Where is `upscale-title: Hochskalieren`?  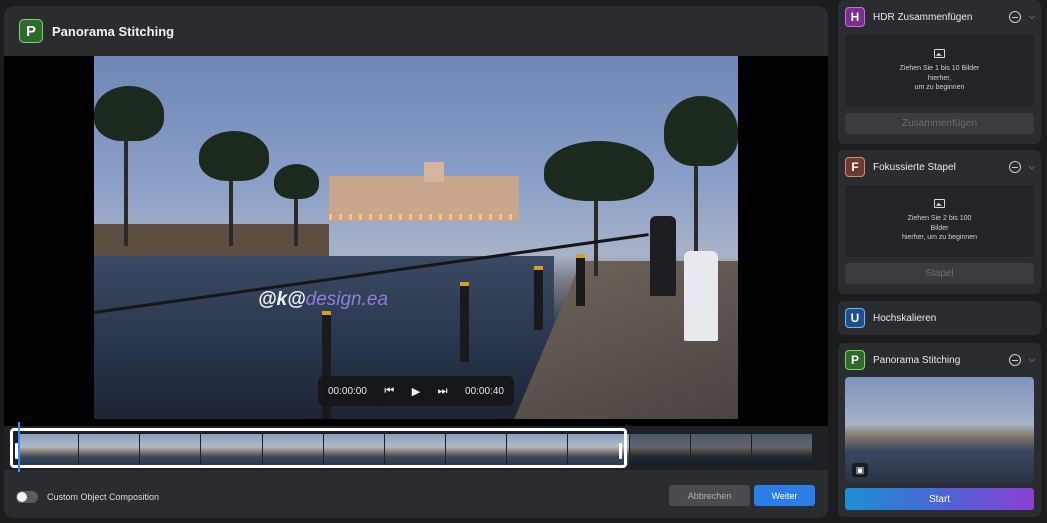 upscale-title: Hochskalieren is located at coordinates (905, 318).